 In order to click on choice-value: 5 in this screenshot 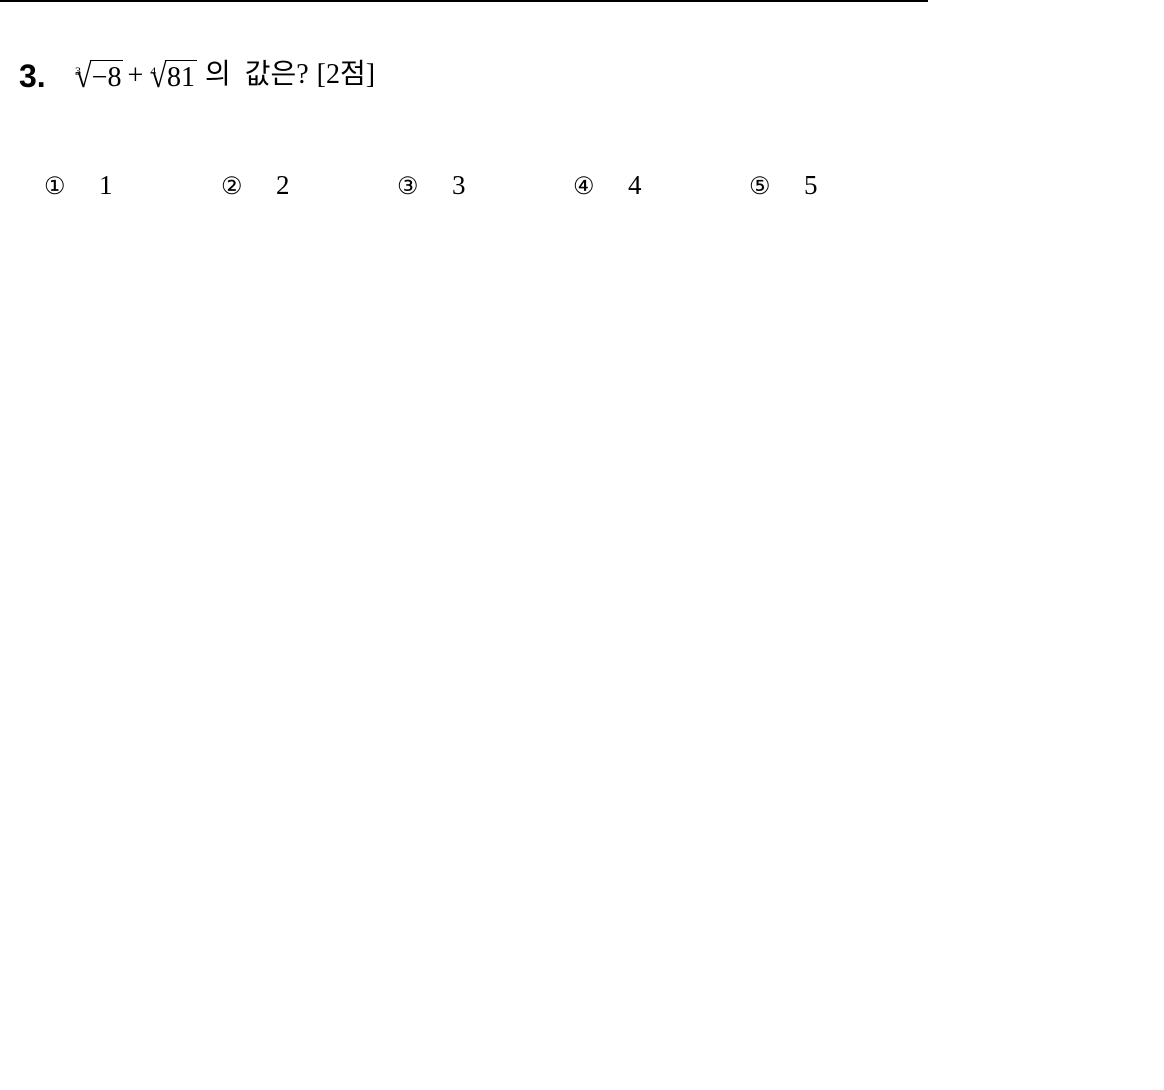, I will do `click(811, 185)`.